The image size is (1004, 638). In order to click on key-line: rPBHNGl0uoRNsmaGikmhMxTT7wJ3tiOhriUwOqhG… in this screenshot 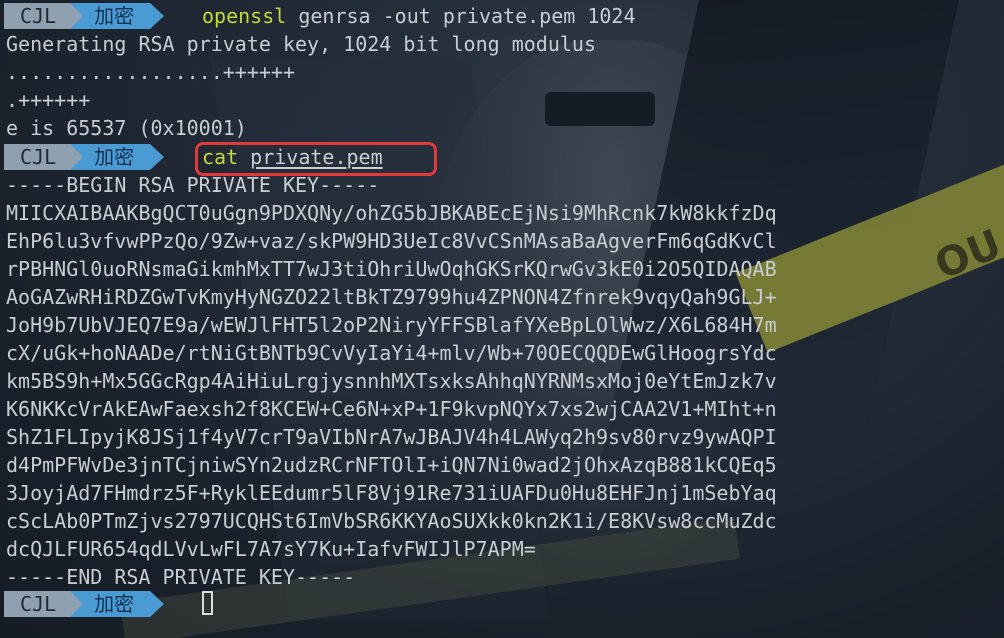, I will do `click(391, 269)`.